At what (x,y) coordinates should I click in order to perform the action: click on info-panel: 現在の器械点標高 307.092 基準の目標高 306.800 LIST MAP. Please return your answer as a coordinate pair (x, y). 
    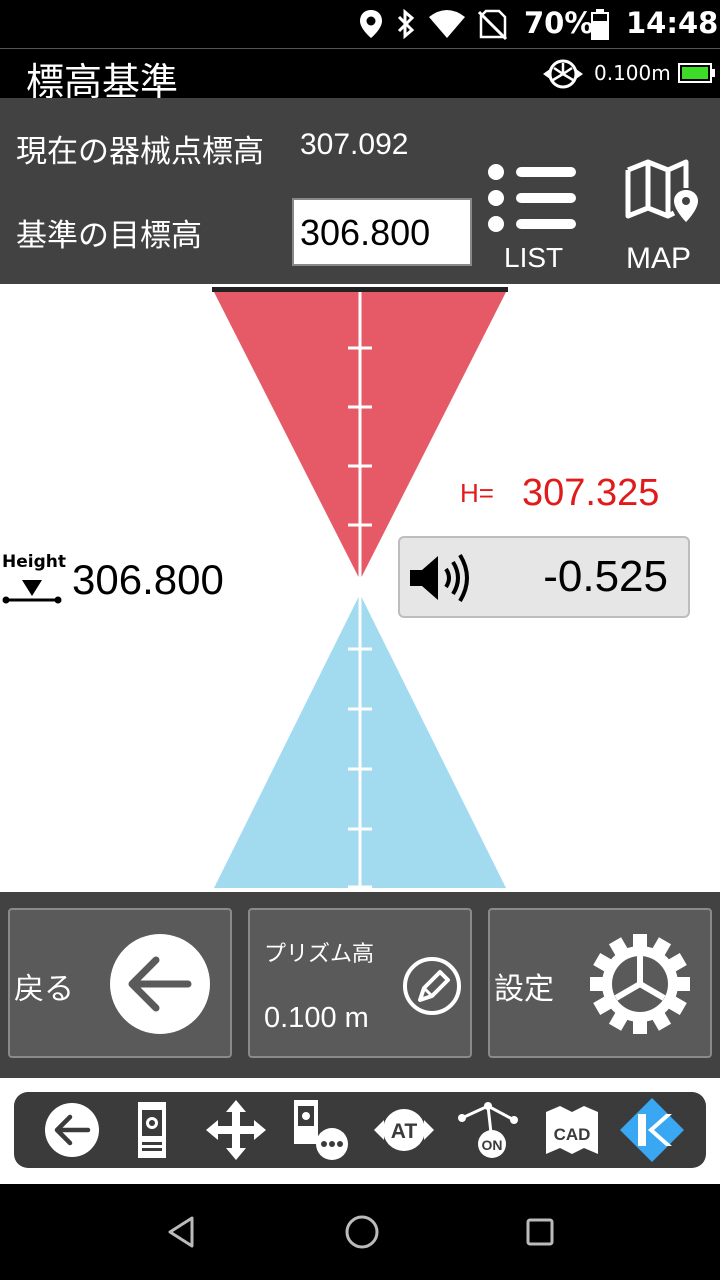
    Looking at the image, I should click on (360, 191).